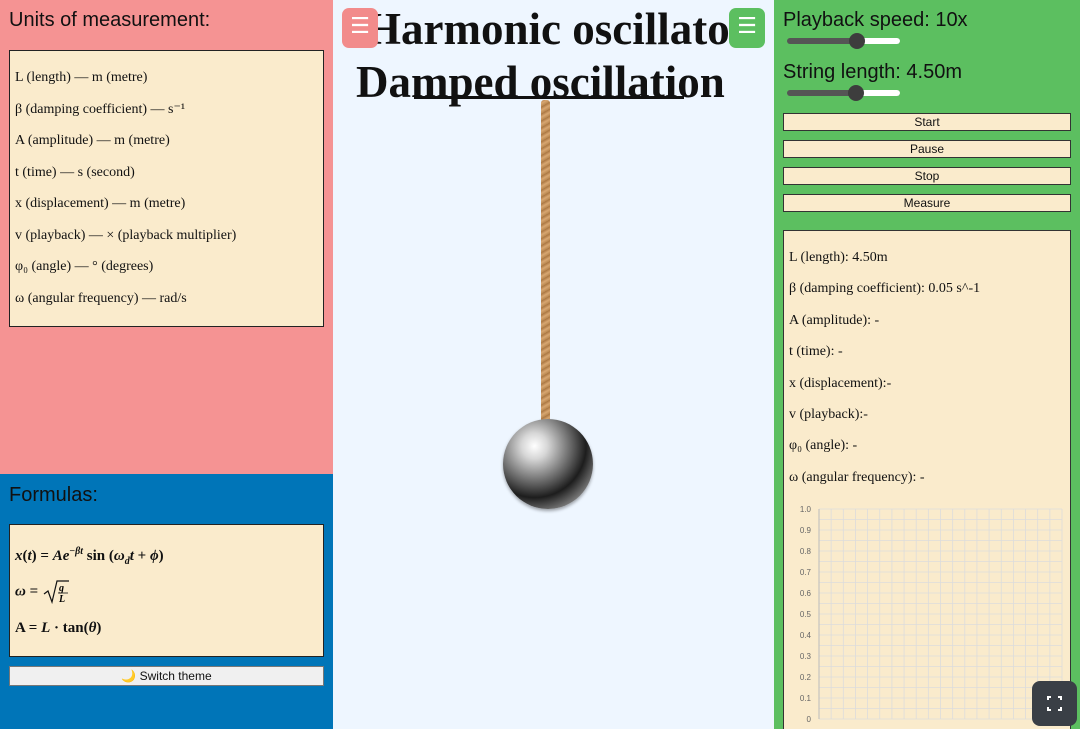  Describe the element at coordinates (806, 551) in the screenshot. I see `chart-y-tick-label: 0.8` at that location.